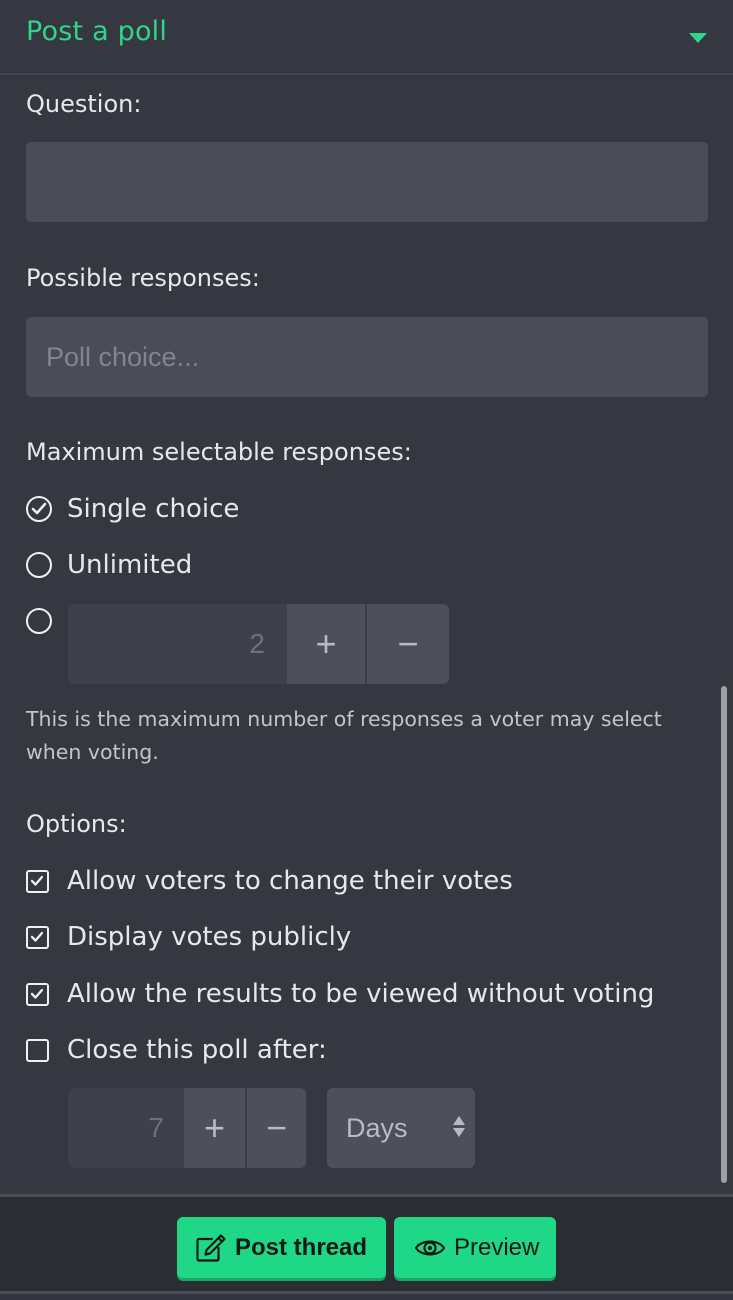 This screenshot has height=1300, width=733. Describe the element at coordinates (209, 937) in the screenshot. I see `checkbox-label: Display votes publicly` at that location.